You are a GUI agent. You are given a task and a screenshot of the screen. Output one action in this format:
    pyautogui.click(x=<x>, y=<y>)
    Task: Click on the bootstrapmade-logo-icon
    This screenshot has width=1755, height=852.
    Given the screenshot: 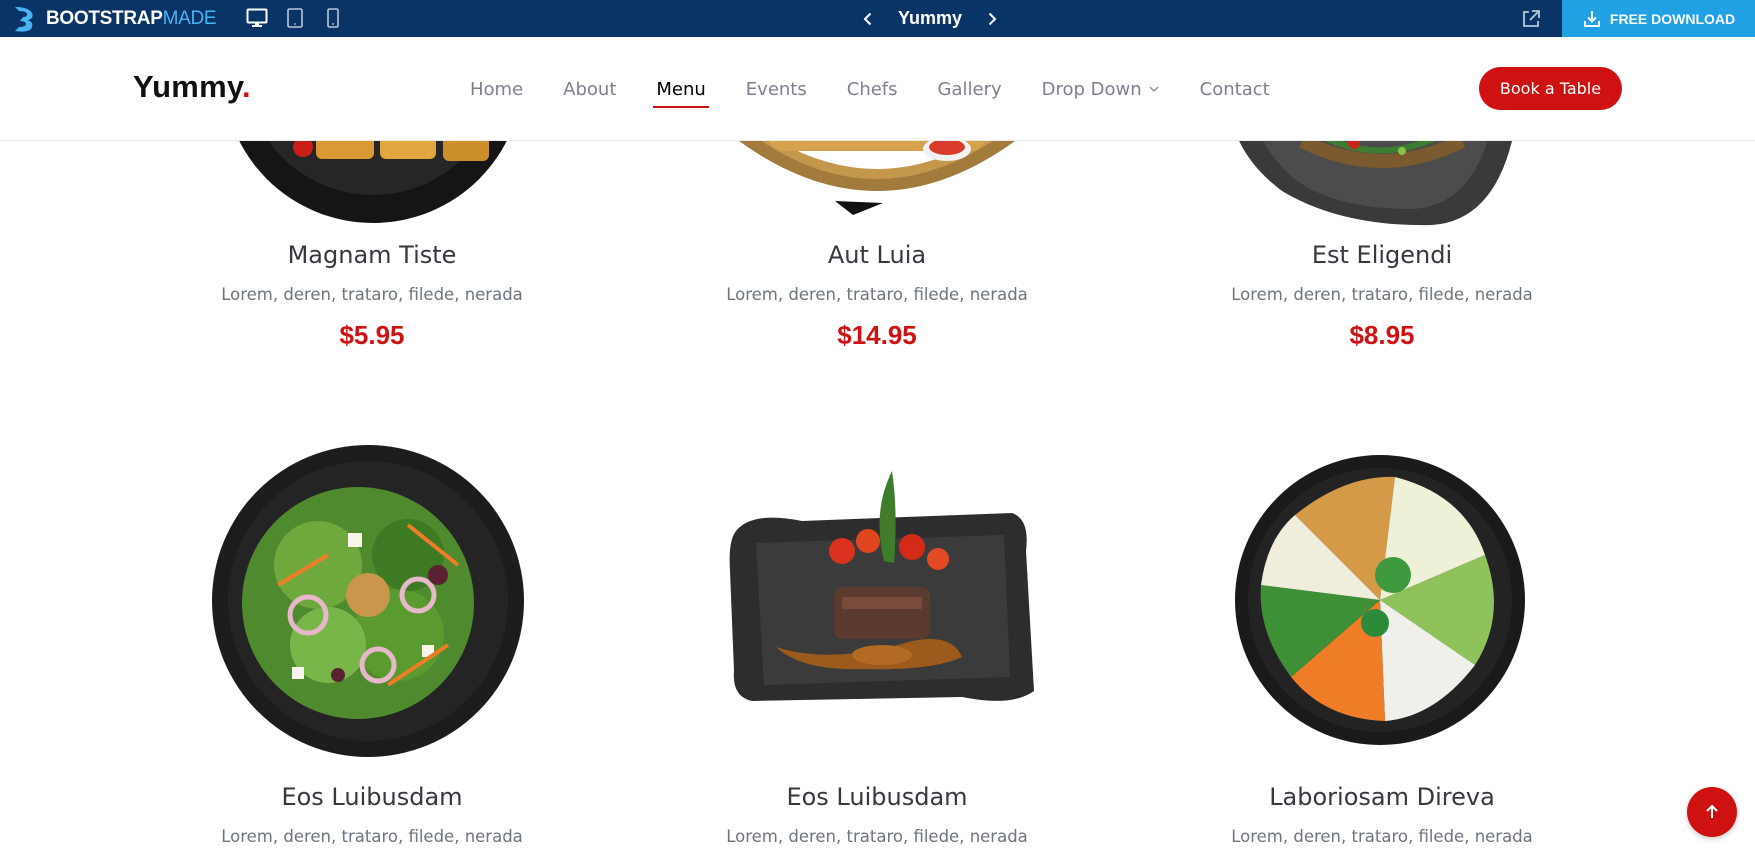 What is the action you would take?
    pyautogui.click(x=24, y=19)
    